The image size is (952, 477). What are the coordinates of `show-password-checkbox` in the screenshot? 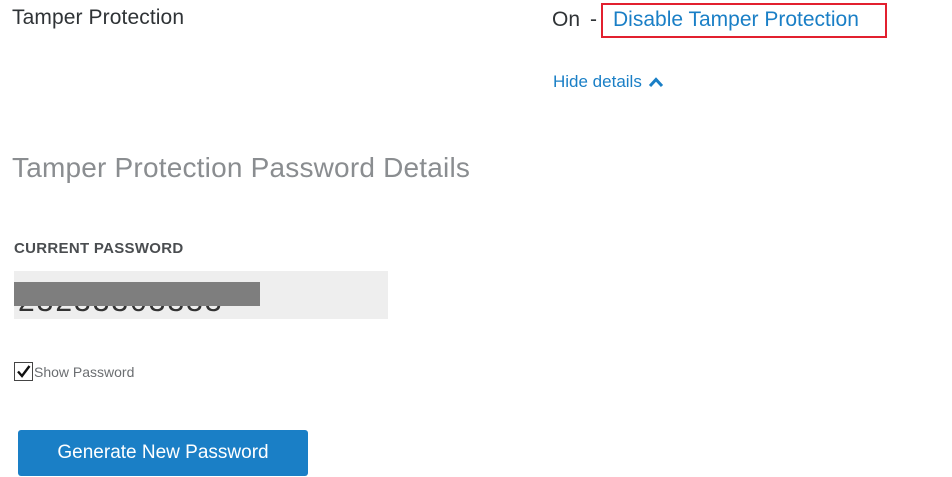 It's located at (23, 371).